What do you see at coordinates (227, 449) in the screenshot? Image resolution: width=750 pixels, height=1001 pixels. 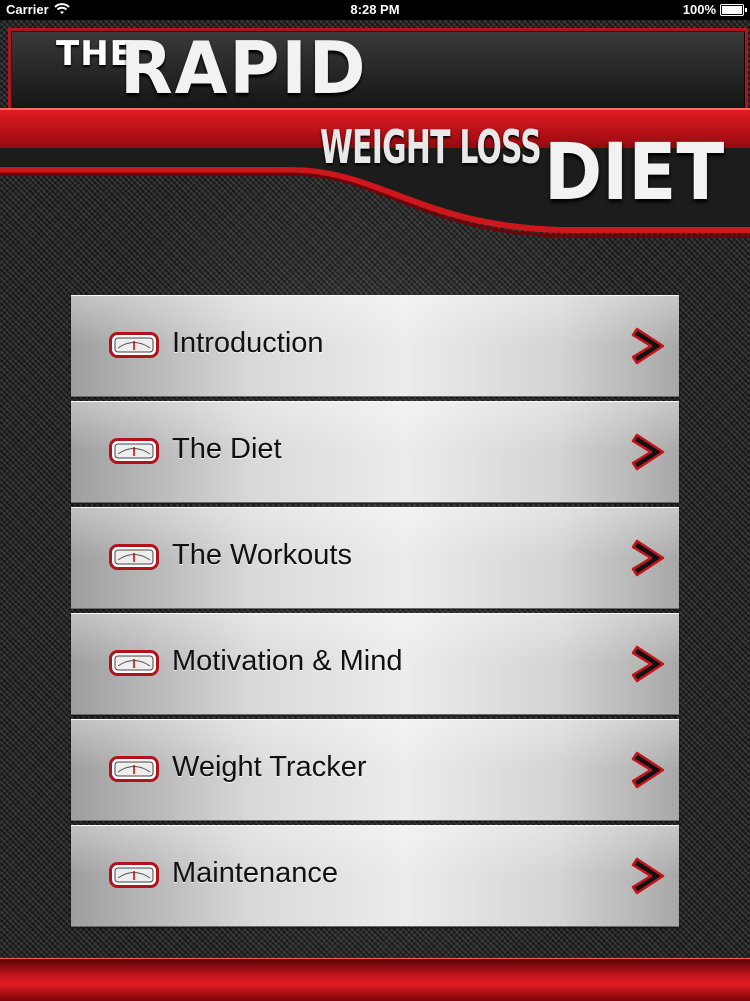 I see `menu-item-label: The Diet` at bounding box center [227, 449].